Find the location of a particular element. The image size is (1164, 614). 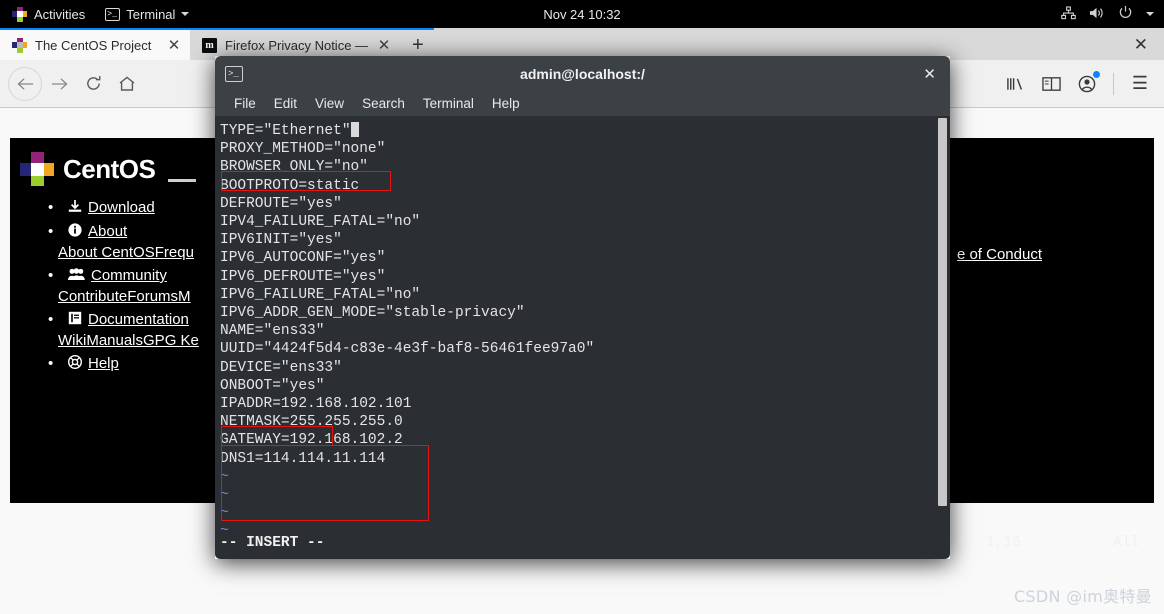

nav-link-community: Community is located at coordinates (117, 276).